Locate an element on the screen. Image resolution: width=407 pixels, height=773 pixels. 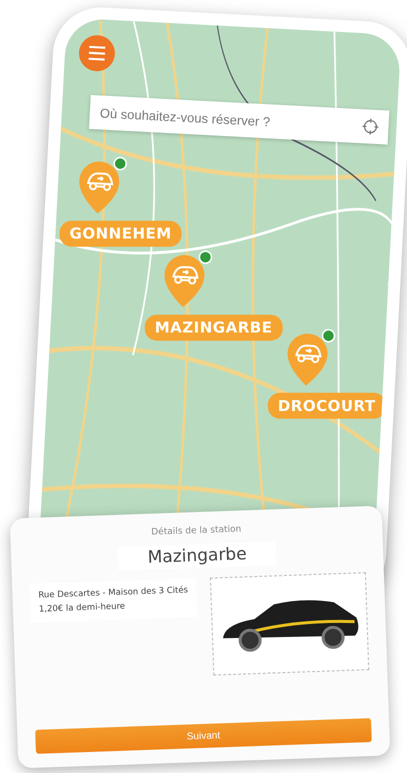
station-title: Mazingarbe is located at coordinates (197, 556).